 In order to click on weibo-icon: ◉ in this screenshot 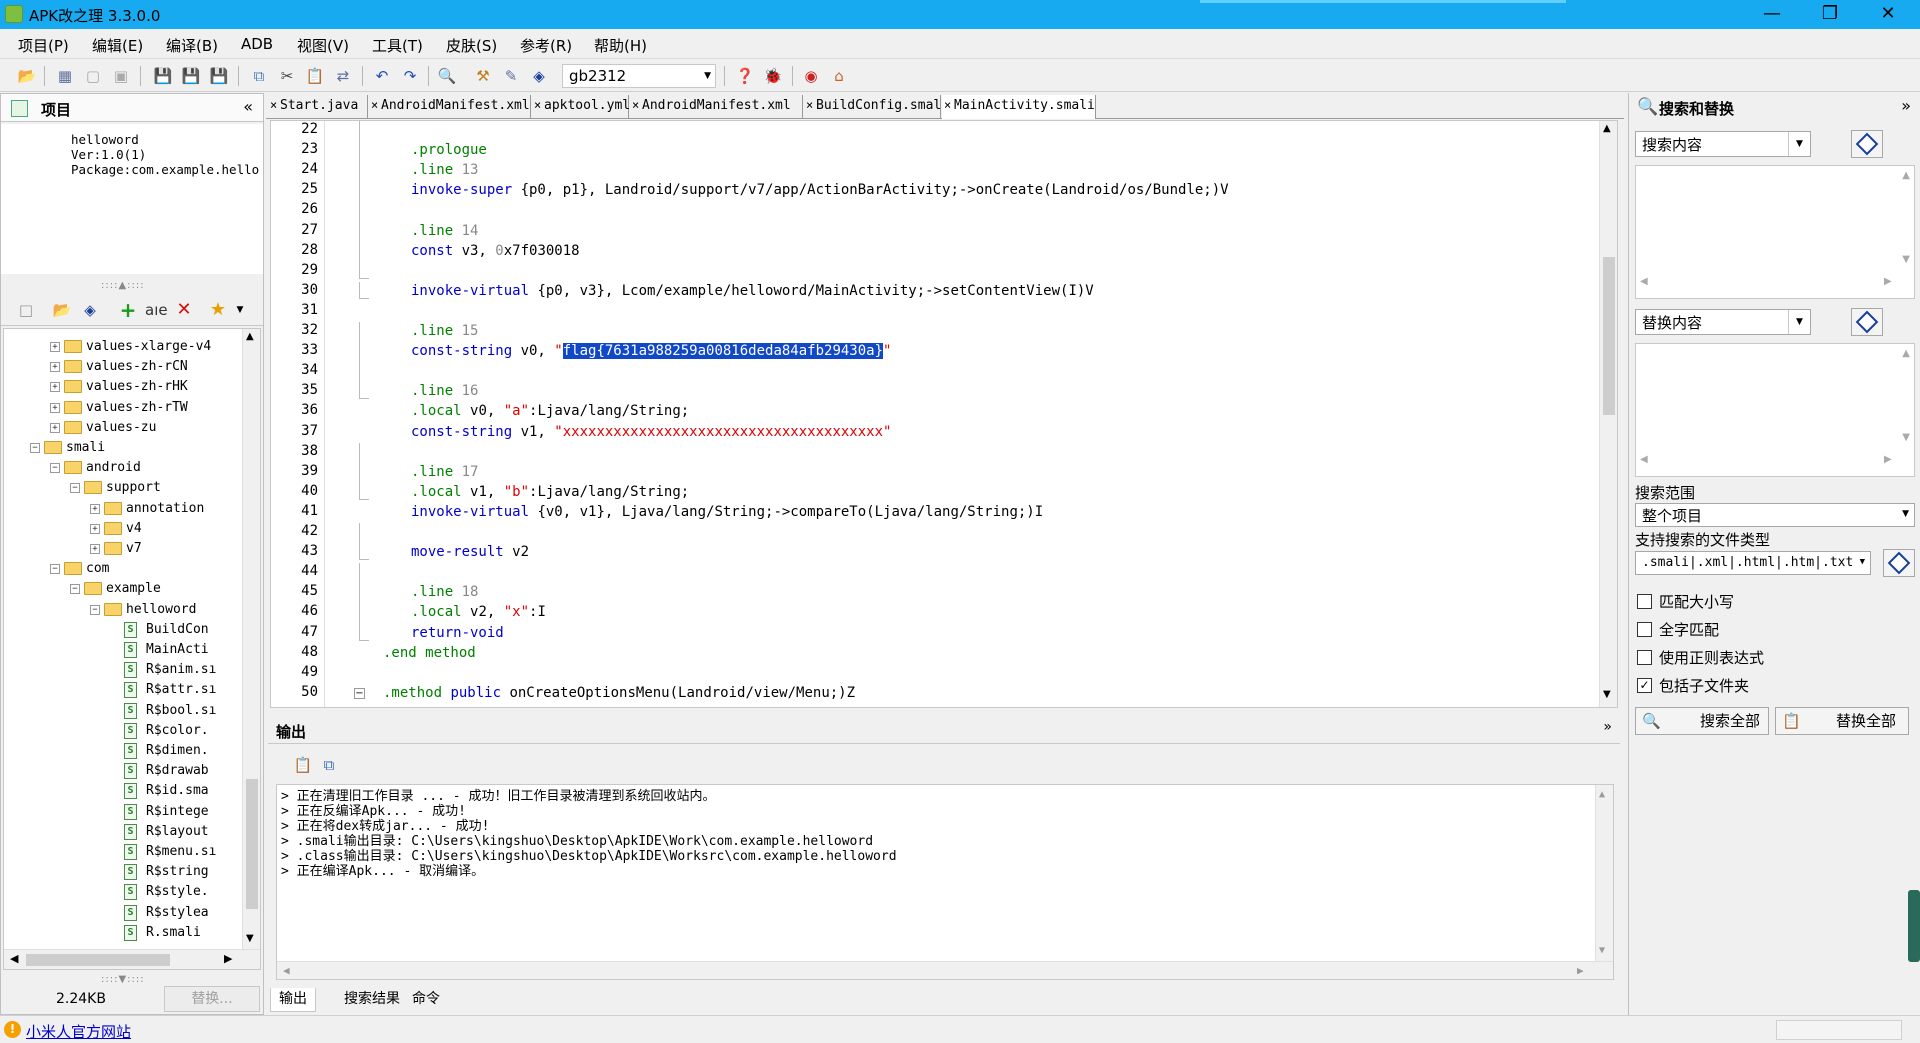, I will do `click(811, 76)`.